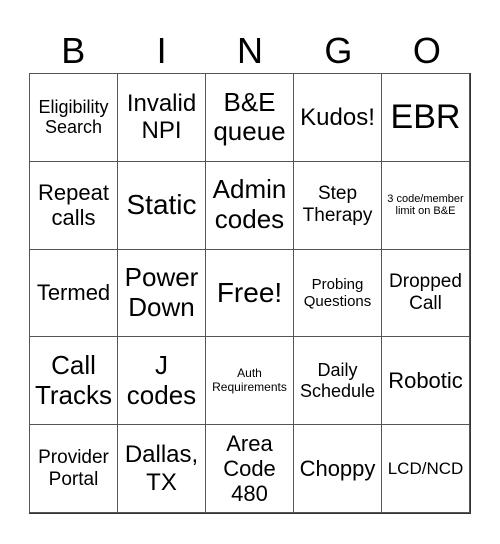  I want to click on header-letter-o: O, so click(426, 50).